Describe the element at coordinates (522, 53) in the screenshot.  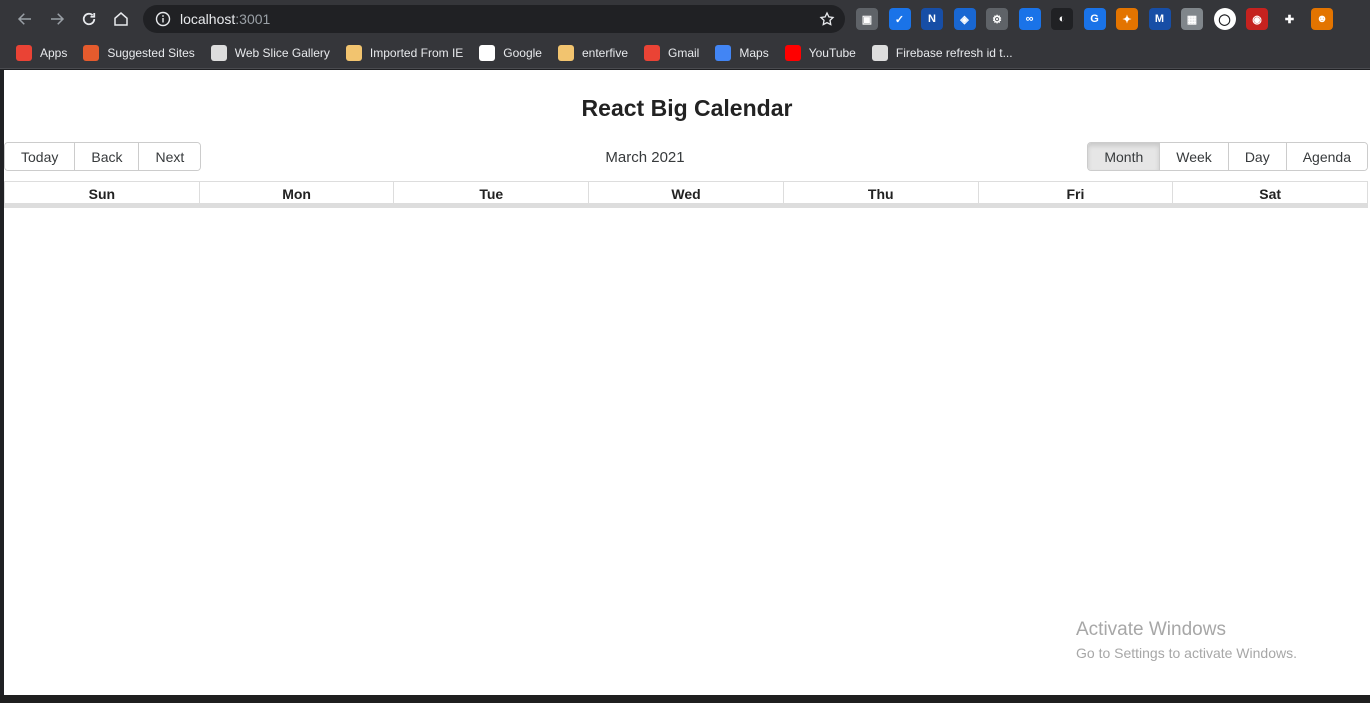
I see `bookmark-label: Google` at that location.